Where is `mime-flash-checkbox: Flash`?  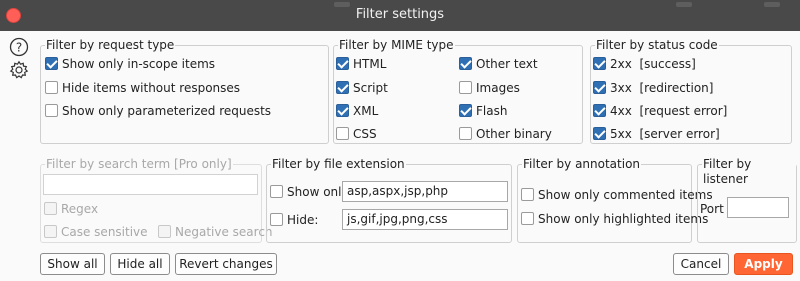 mime-flash-checkbox: Flash is located at coordinates (483, 111).